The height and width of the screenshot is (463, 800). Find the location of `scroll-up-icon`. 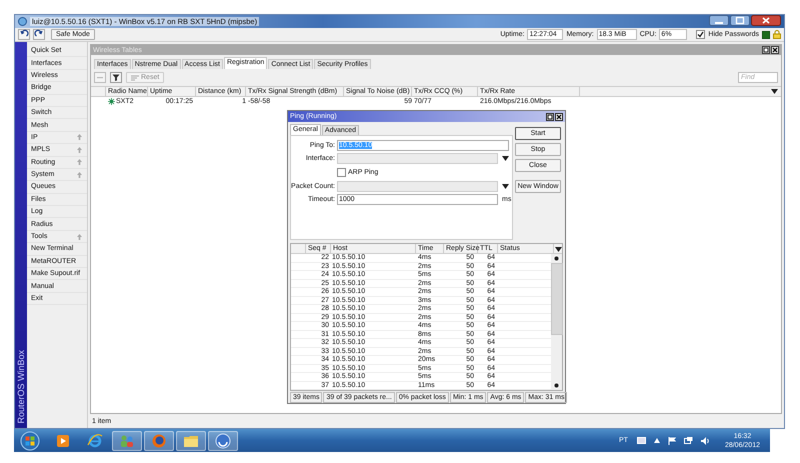

scroll-up-icon is located at coordinates (556, 258).